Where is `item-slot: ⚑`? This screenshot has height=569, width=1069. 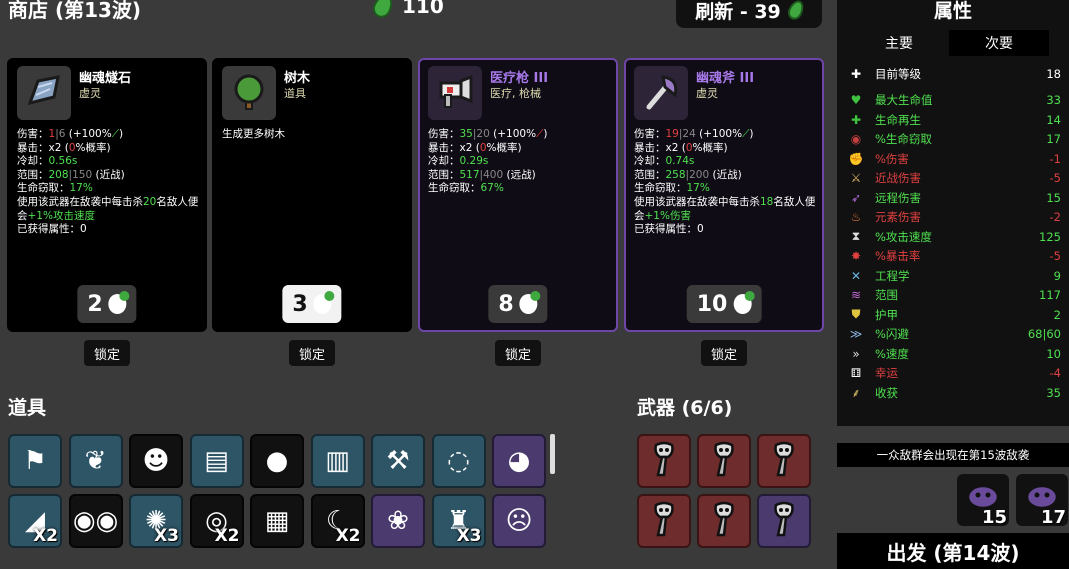
item-slot: ⚑ is located at coordinates (35, 461).